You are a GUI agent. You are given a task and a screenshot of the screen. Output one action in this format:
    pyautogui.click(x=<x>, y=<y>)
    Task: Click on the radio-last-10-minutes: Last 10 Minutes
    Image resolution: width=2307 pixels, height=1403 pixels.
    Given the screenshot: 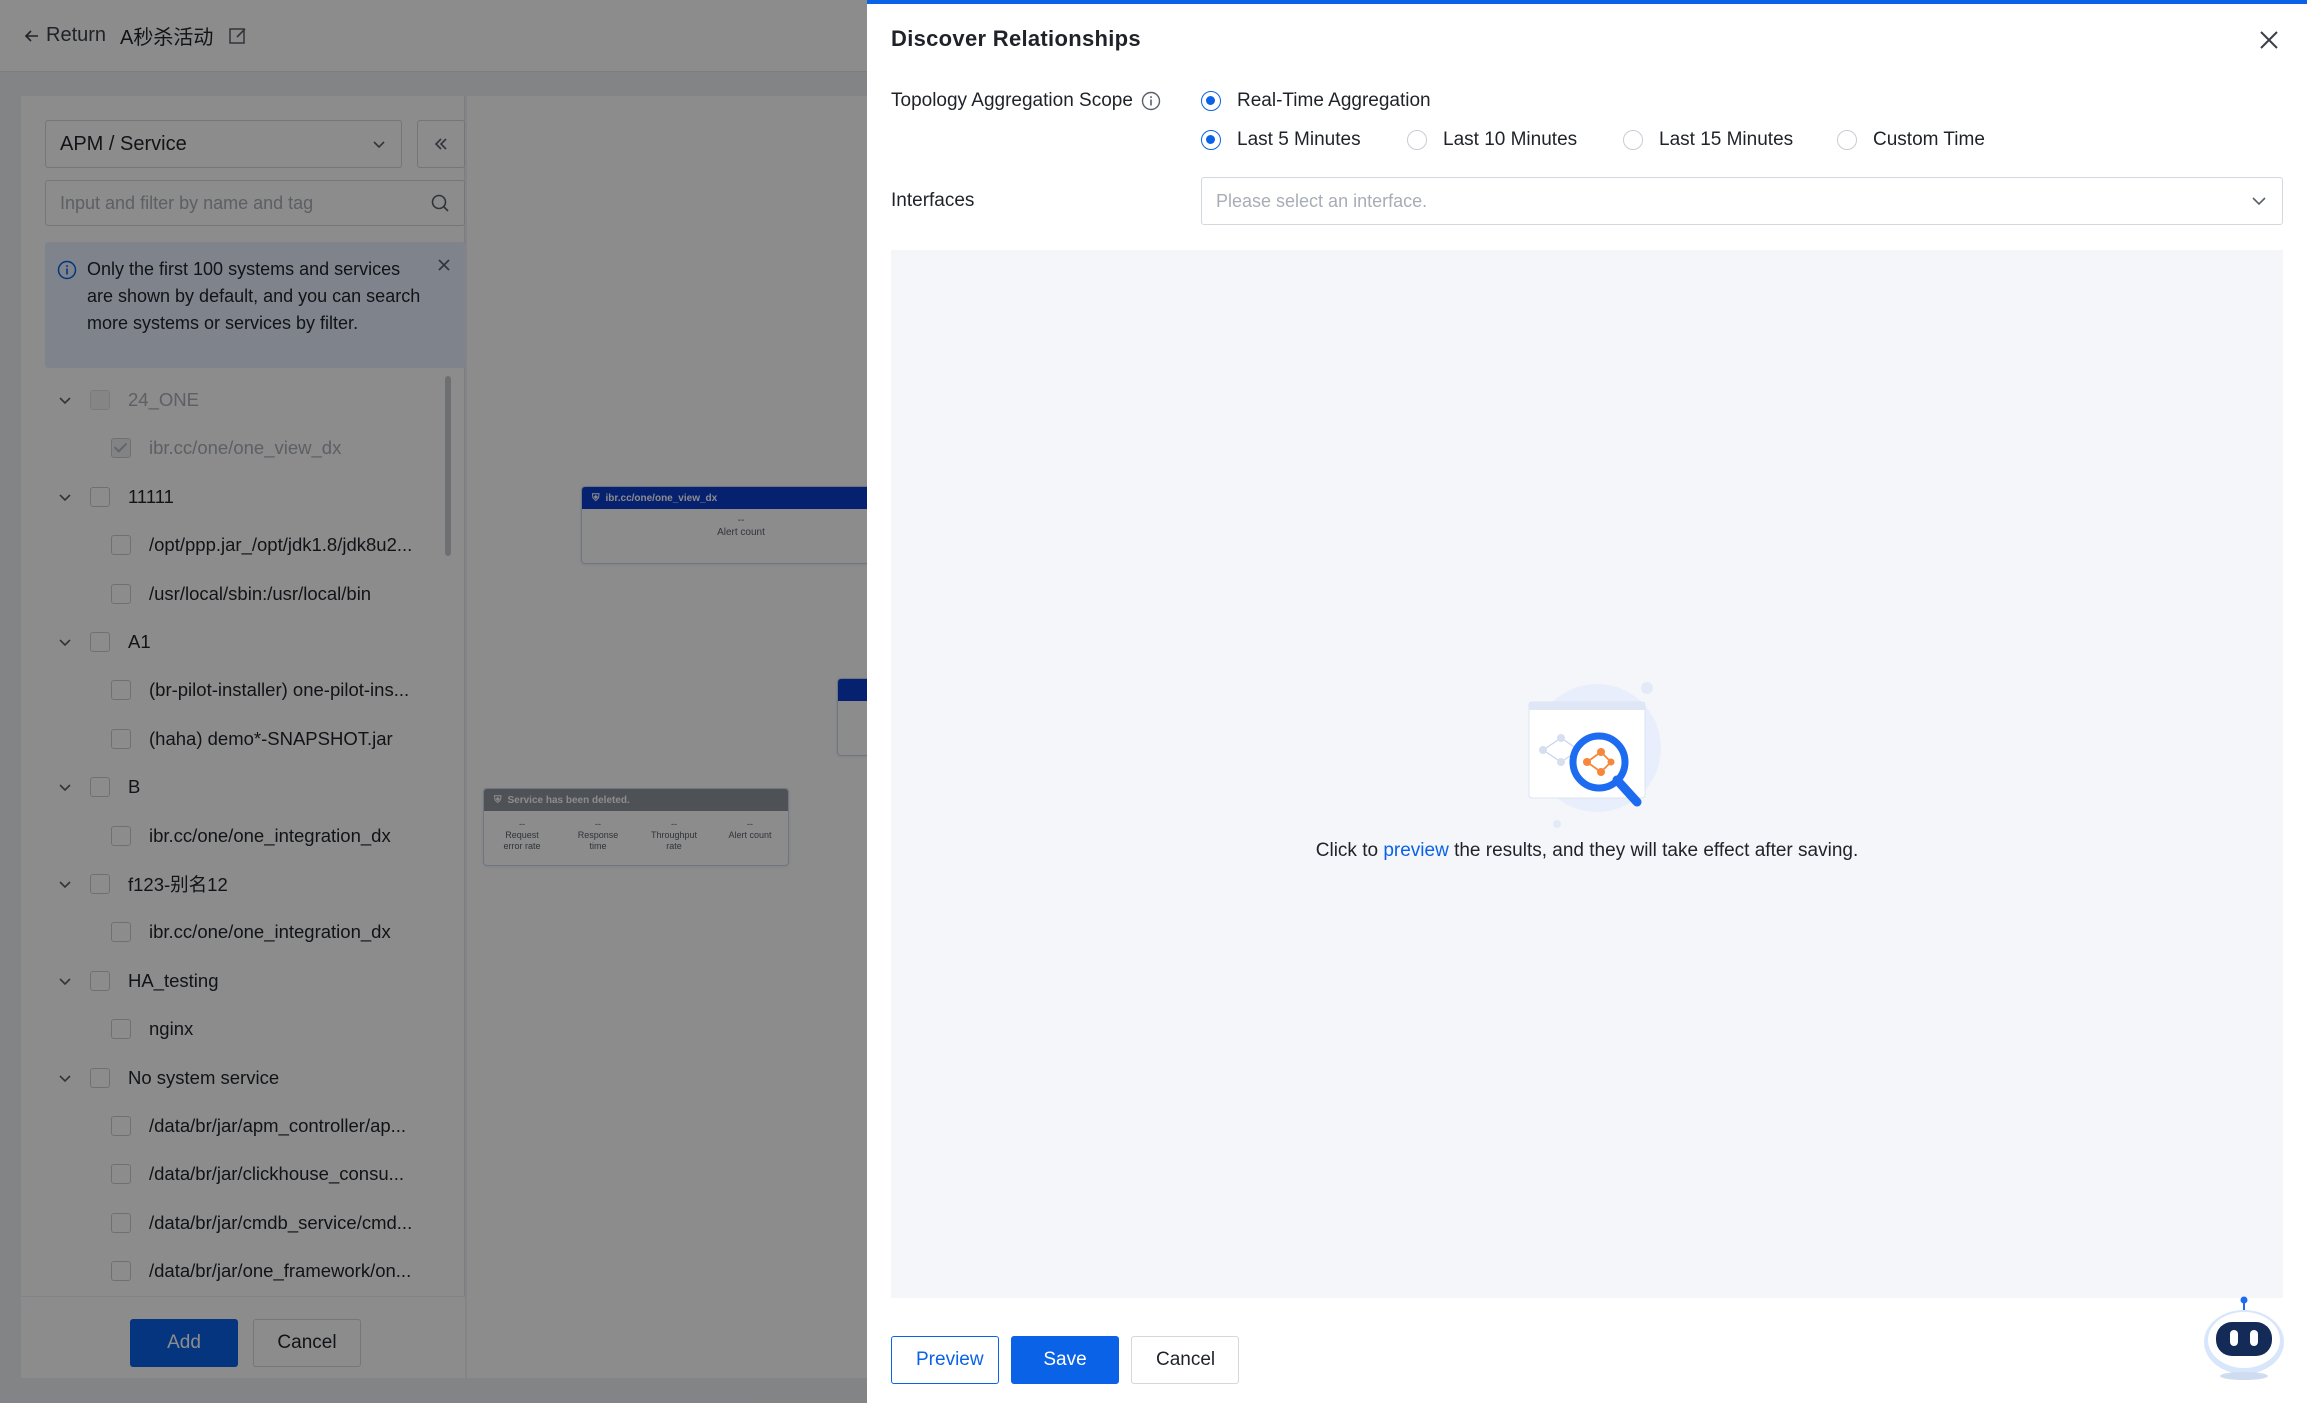 What is the action you would take?
    pyautogui.click(x=1492, y=140)
    